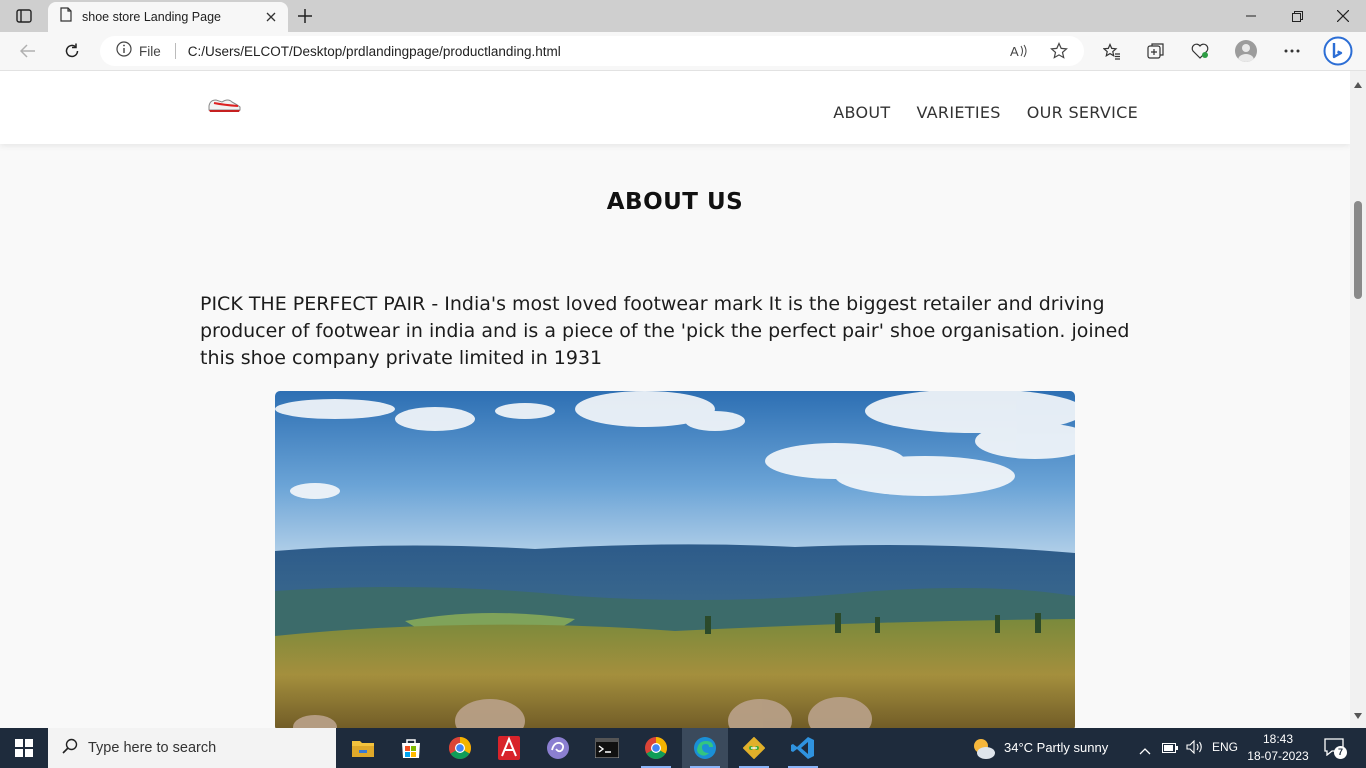  I want to click on weather-text: 34°C Partly sunny, so click(1056, 747).